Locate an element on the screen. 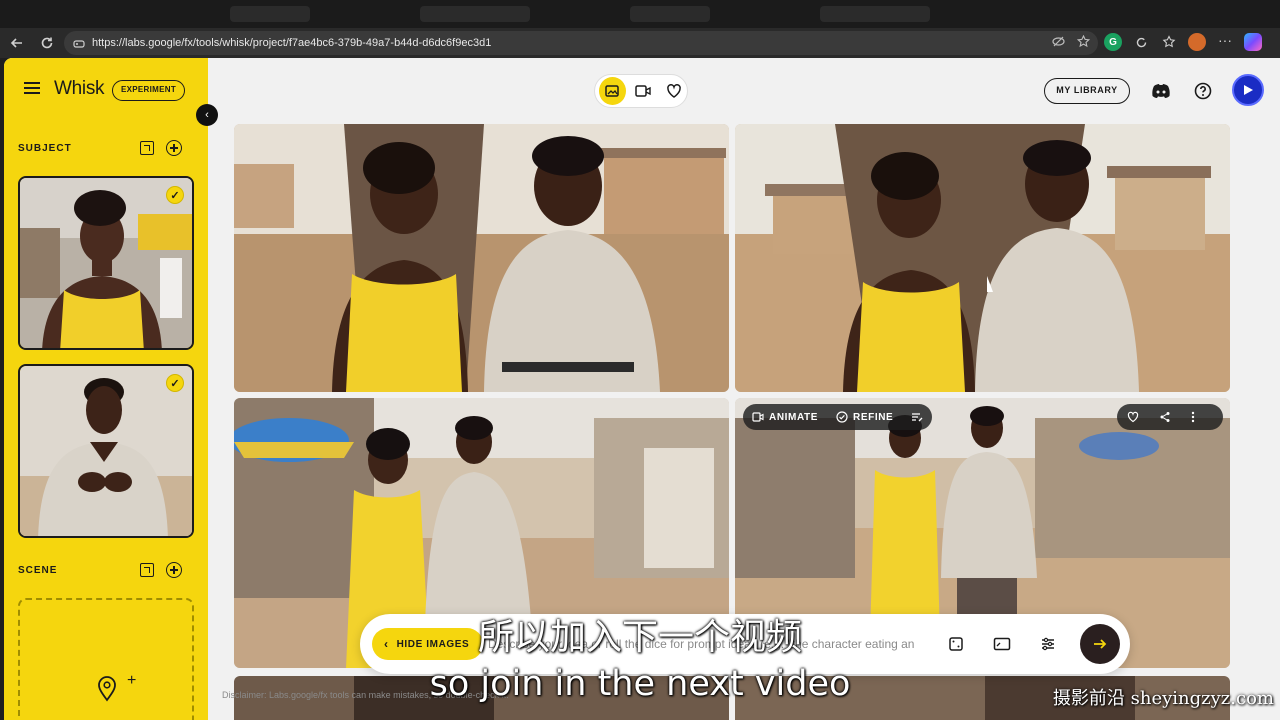  refine-button: REFINE is located at coordinates (864, 417).